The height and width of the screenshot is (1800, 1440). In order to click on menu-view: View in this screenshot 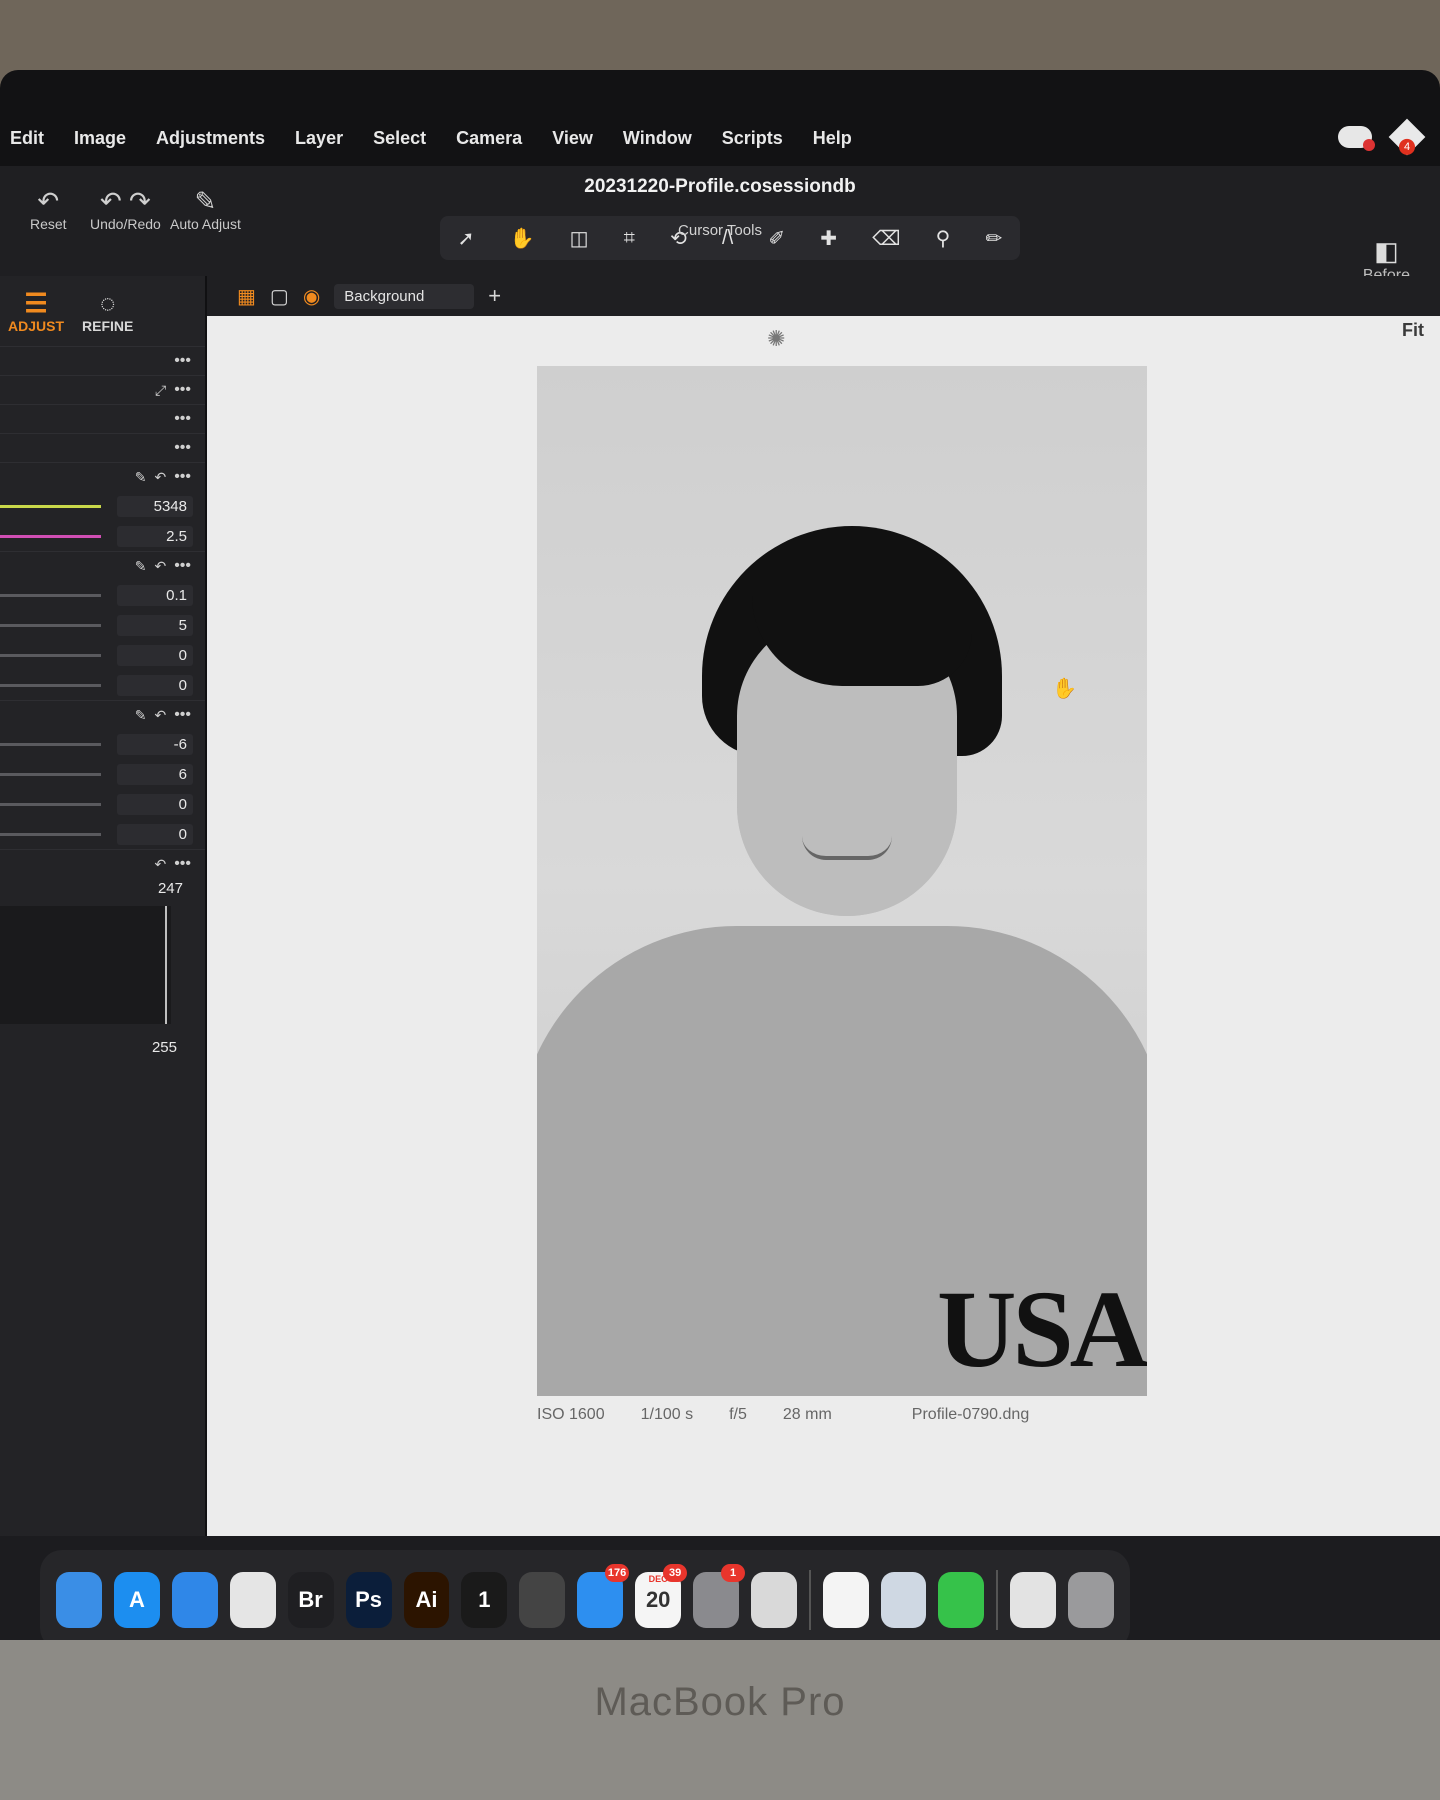, I will do `click(572, 138)`.